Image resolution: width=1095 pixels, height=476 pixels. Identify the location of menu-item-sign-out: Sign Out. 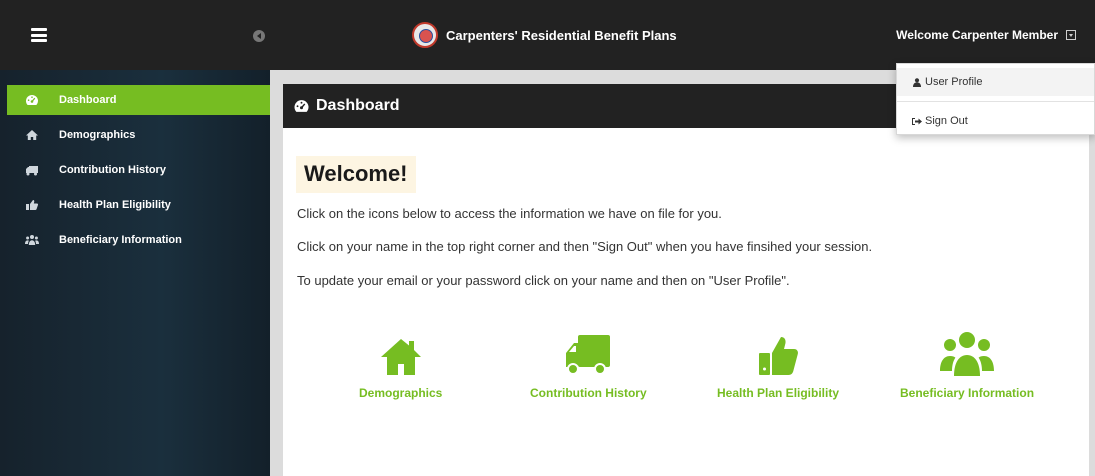
(995, 121).